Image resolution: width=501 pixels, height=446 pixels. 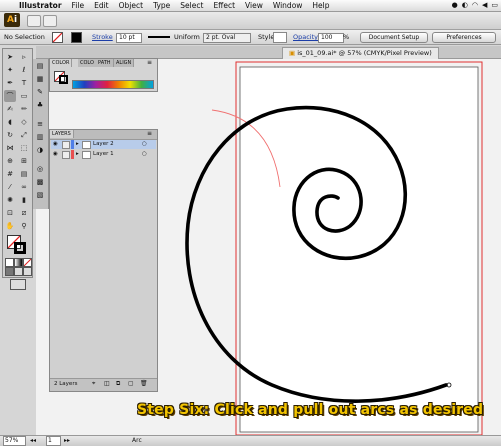 I want to click on mesh-tool-icon: #, so click(x=10, y=174).